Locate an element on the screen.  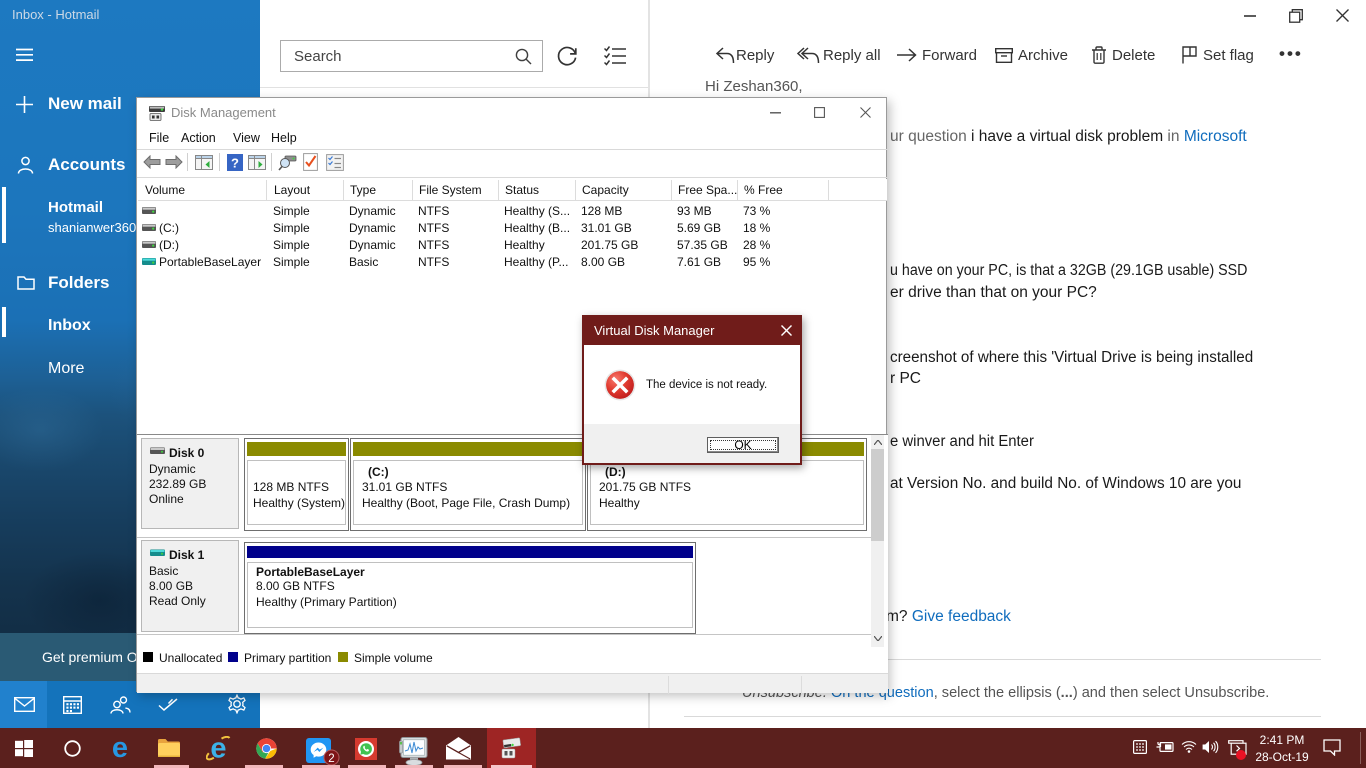
svg-text: 2 is located at coordinates (331, 759).